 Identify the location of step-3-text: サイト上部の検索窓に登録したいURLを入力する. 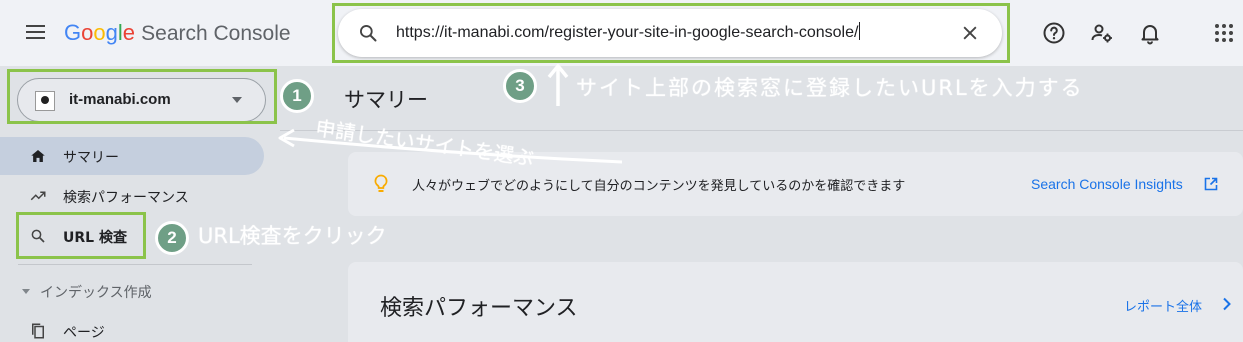
(830, 88).